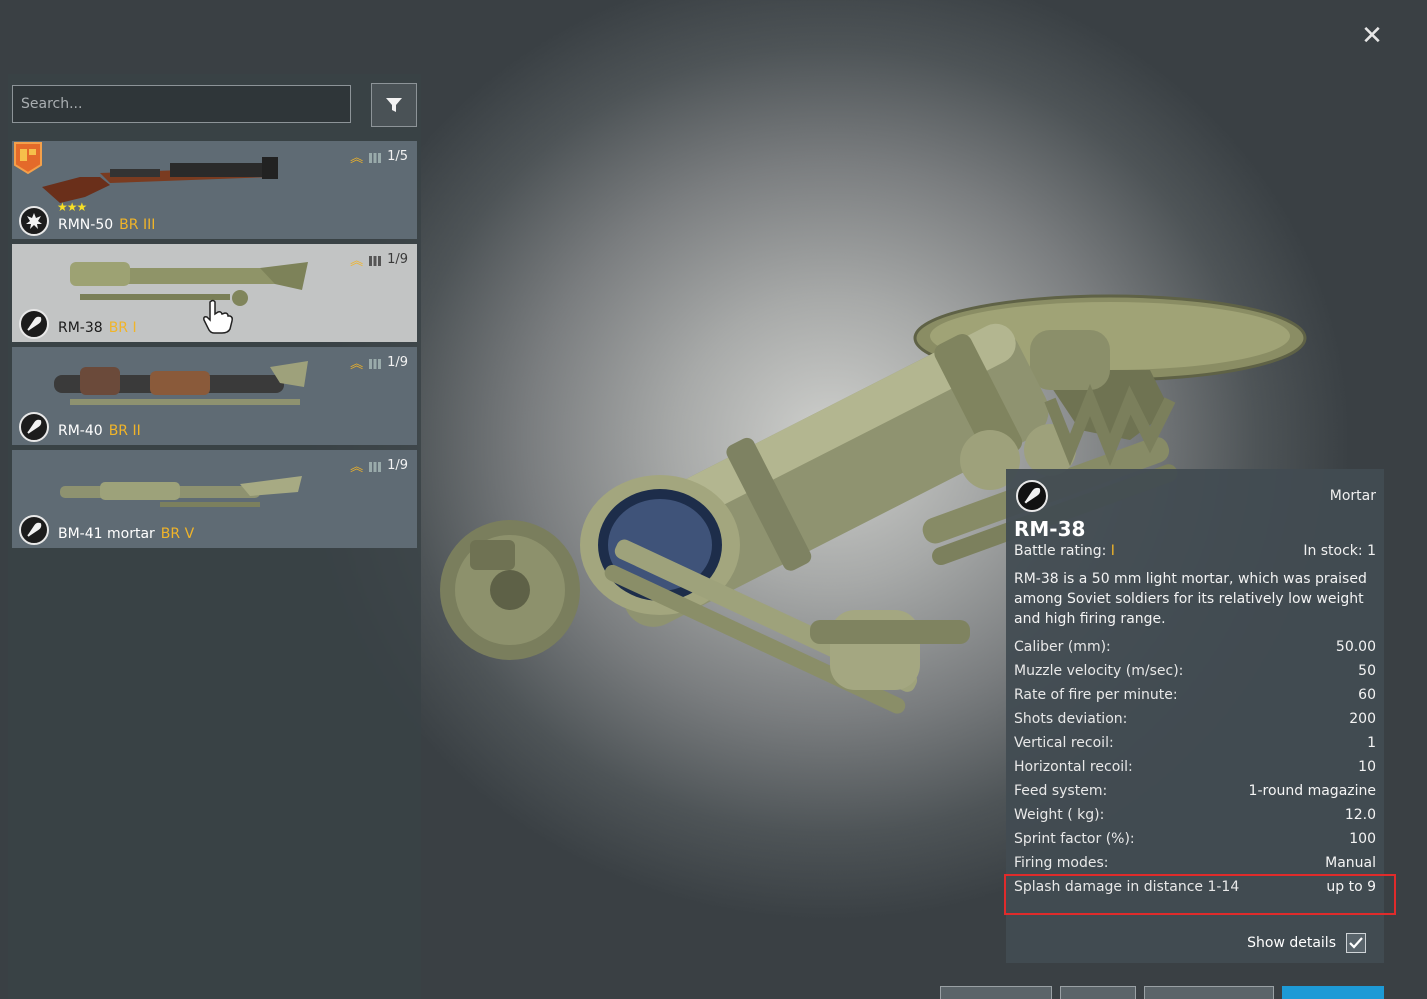 This screenshot has height=999, width=1427. I want to click on weapon-card-rm-38: RM-38 BR I ︽ 1/9, so click(214, 293).